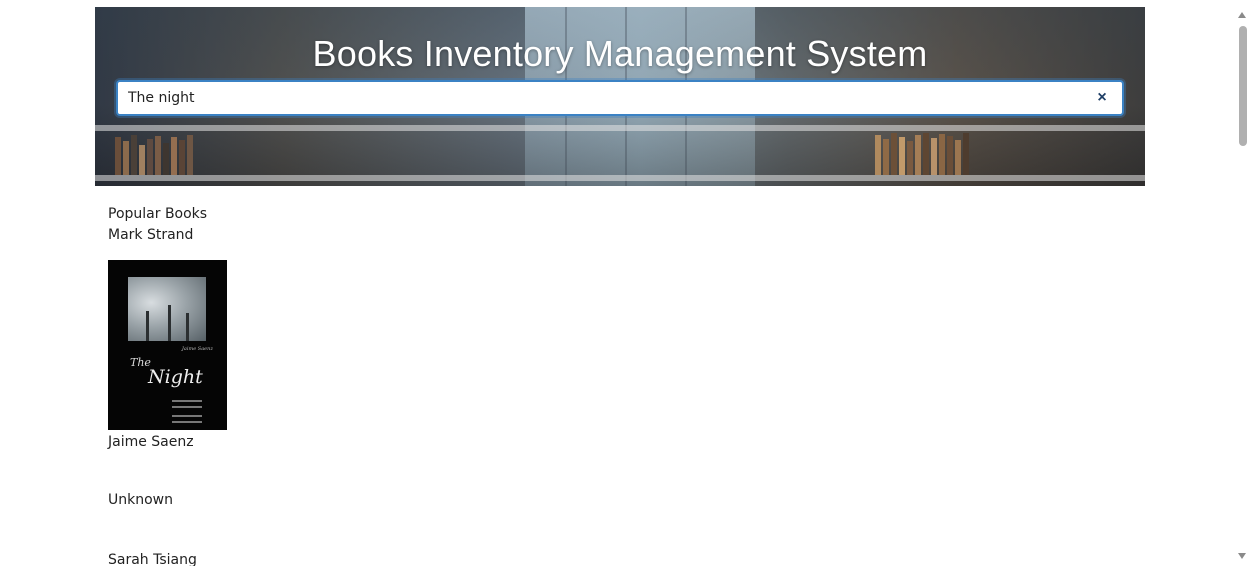  I want to click on close-icon: ×, so click(1102, 98).